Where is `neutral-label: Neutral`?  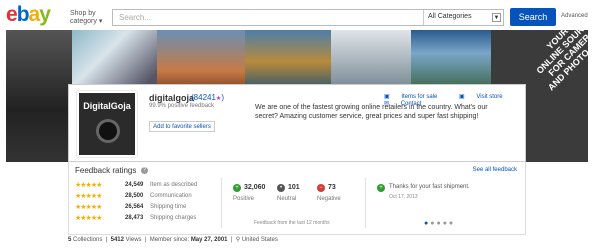 neutral-label: Neutral is located at coordinates (287, 199).